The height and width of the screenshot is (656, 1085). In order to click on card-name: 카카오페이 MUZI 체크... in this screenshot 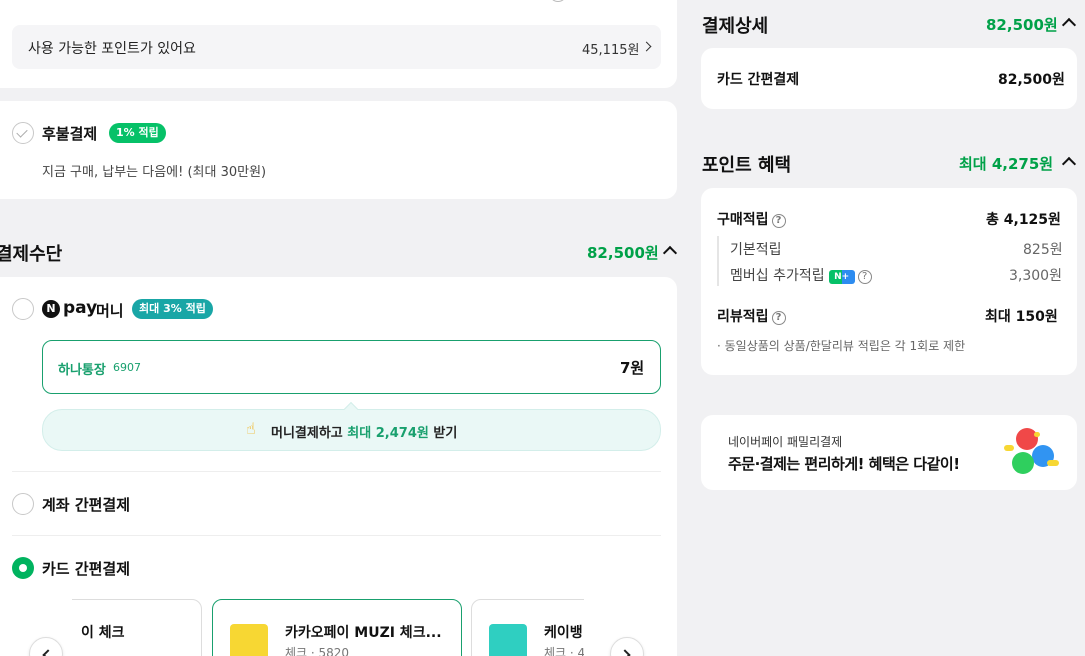, I will do `click(363, 633)`.